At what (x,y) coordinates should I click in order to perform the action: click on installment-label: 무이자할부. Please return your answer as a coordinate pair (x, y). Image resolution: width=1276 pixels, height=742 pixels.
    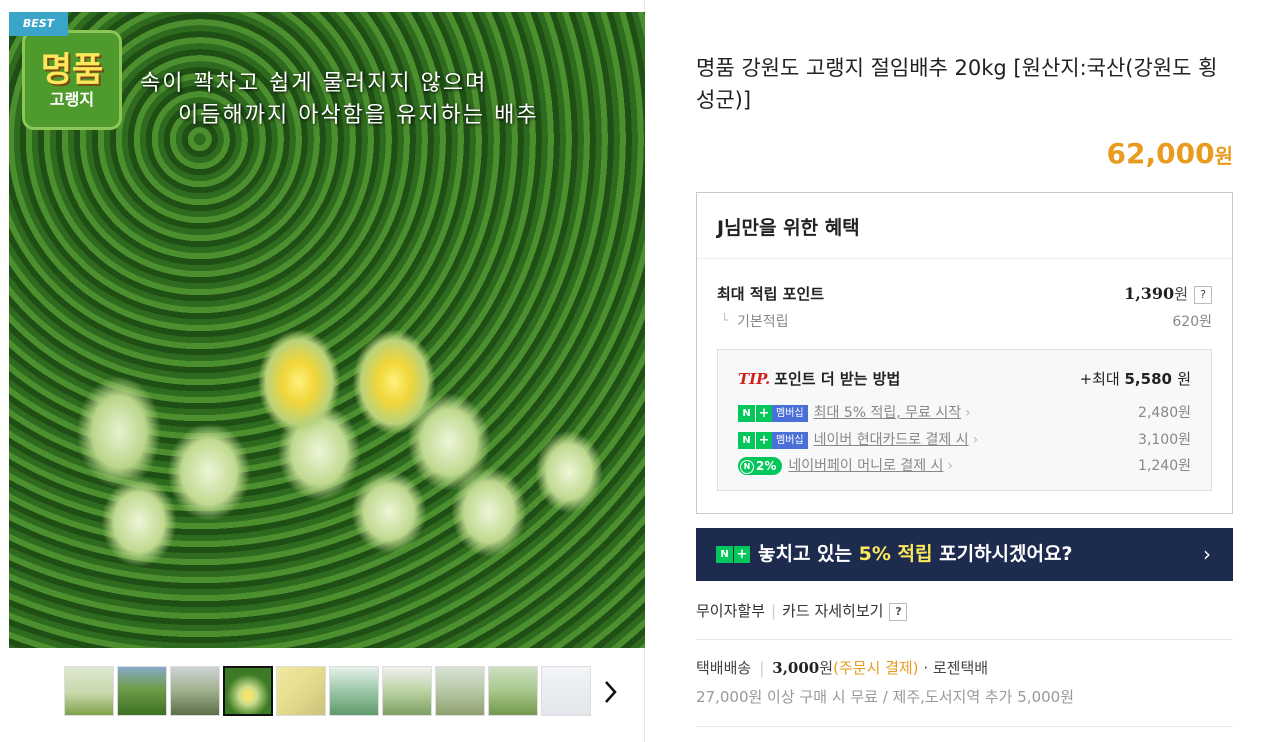
    Looking at the image, I should click on (731, 611).